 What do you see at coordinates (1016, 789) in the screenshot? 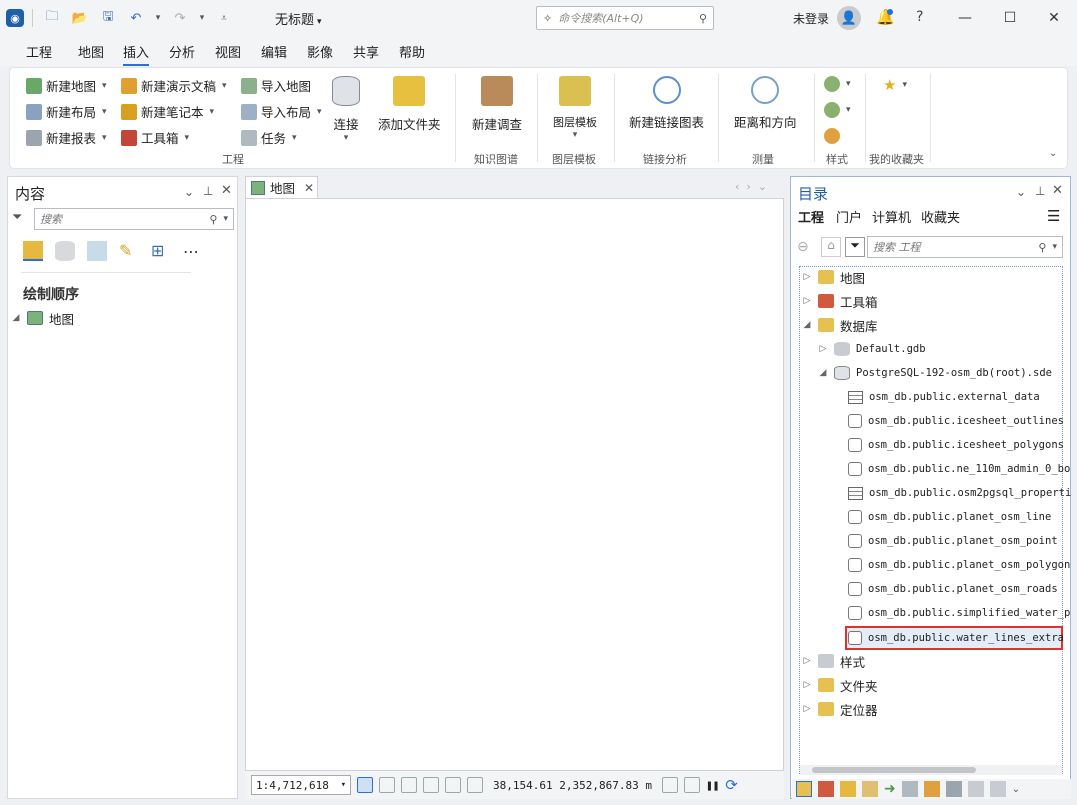
I see `more-dock-icon: ⌄` at bounding box center [1016, 789].